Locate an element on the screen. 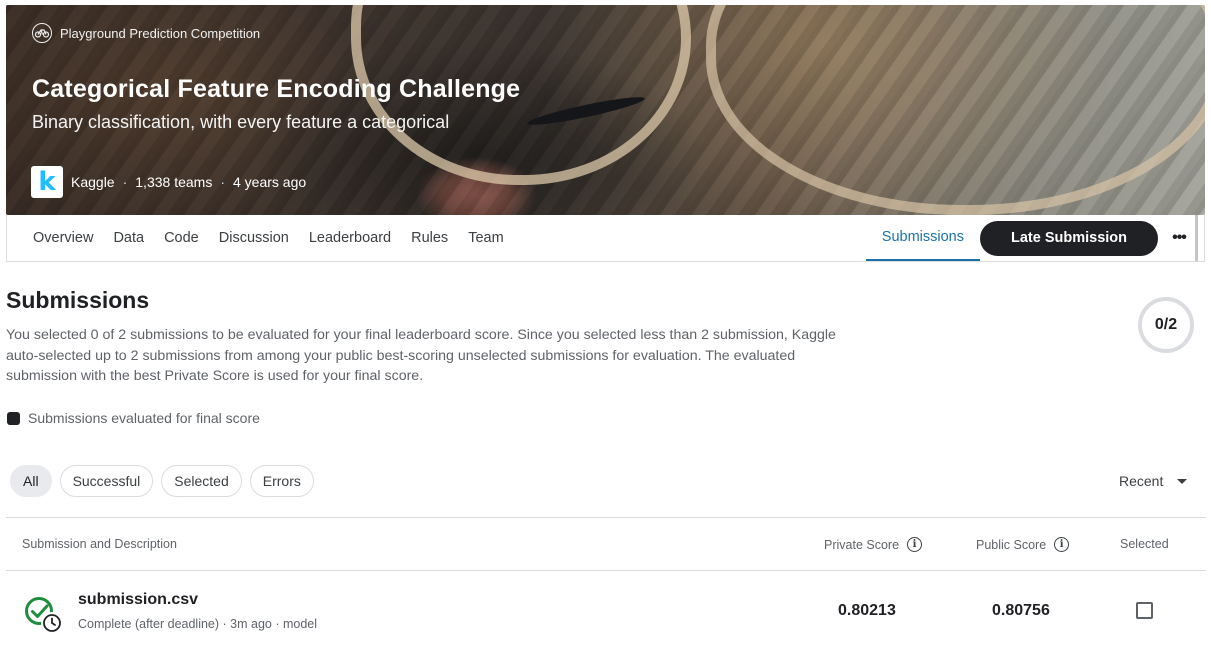 This screenshot has width=1211, height=652. more-options-icon: ••• is located at coordinates (1179, 238).